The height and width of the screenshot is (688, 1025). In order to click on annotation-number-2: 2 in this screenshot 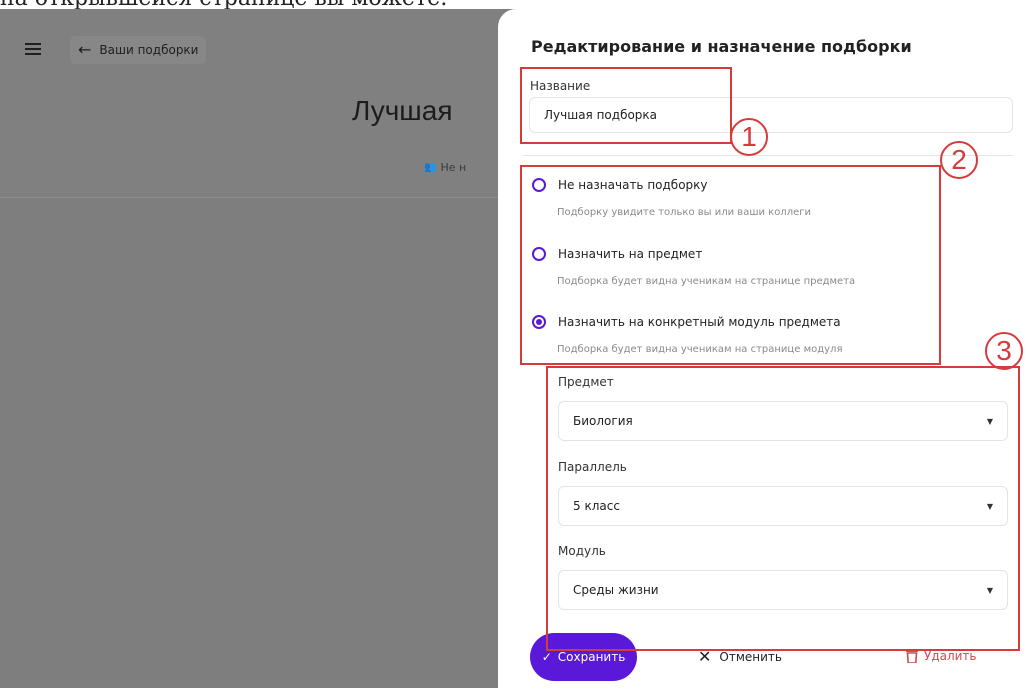, I will do `click(959, 160)`.